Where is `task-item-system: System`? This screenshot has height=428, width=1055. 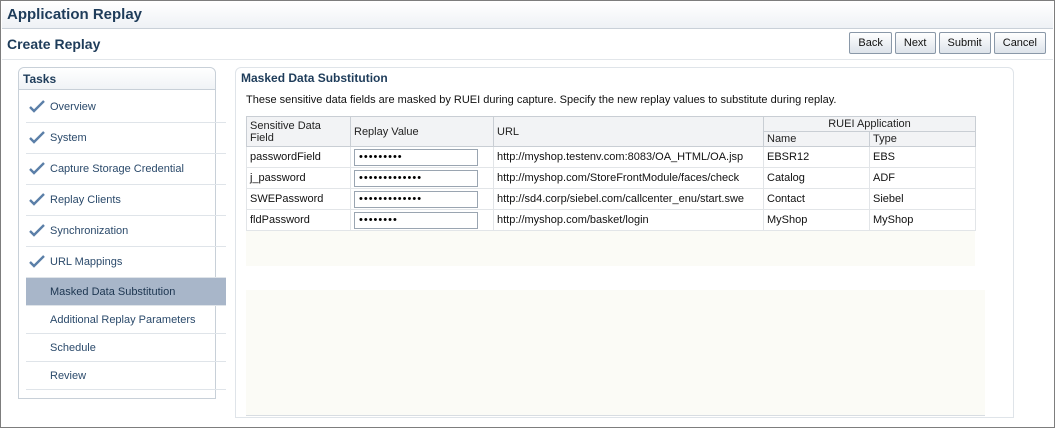
task-item-system: System is located at coordinates (126, 138).